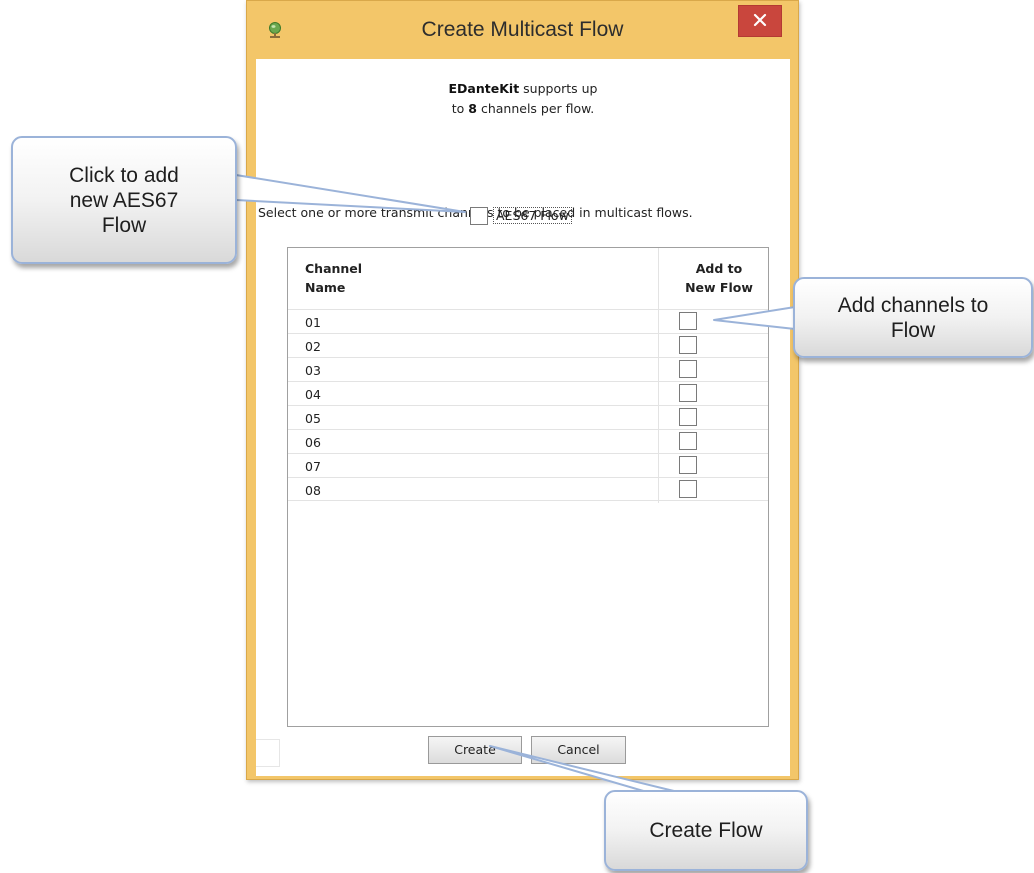 The width and height of the screenshot is (1034, 873). Describe the element at coordinates (913, 330) in the screenshot. I see `add-channels-callout-line-2: Flow` at that location.